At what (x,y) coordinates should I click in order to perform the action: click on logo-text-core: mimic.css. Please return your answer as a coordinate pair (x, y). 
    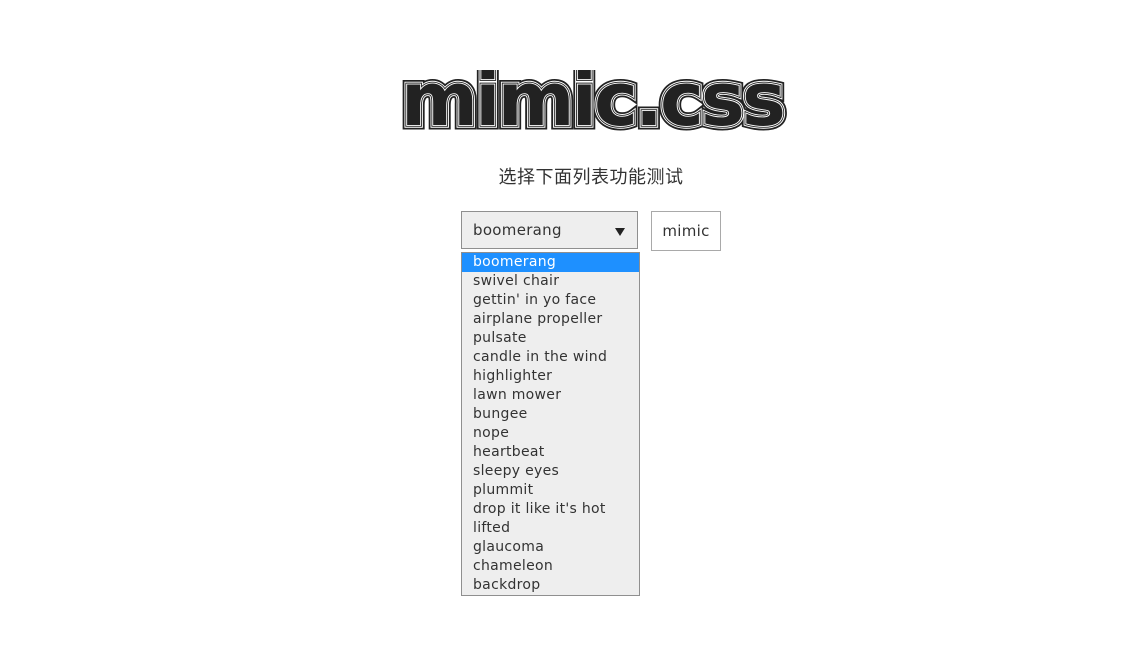
    Looking at the image, I should click on (592, 101).